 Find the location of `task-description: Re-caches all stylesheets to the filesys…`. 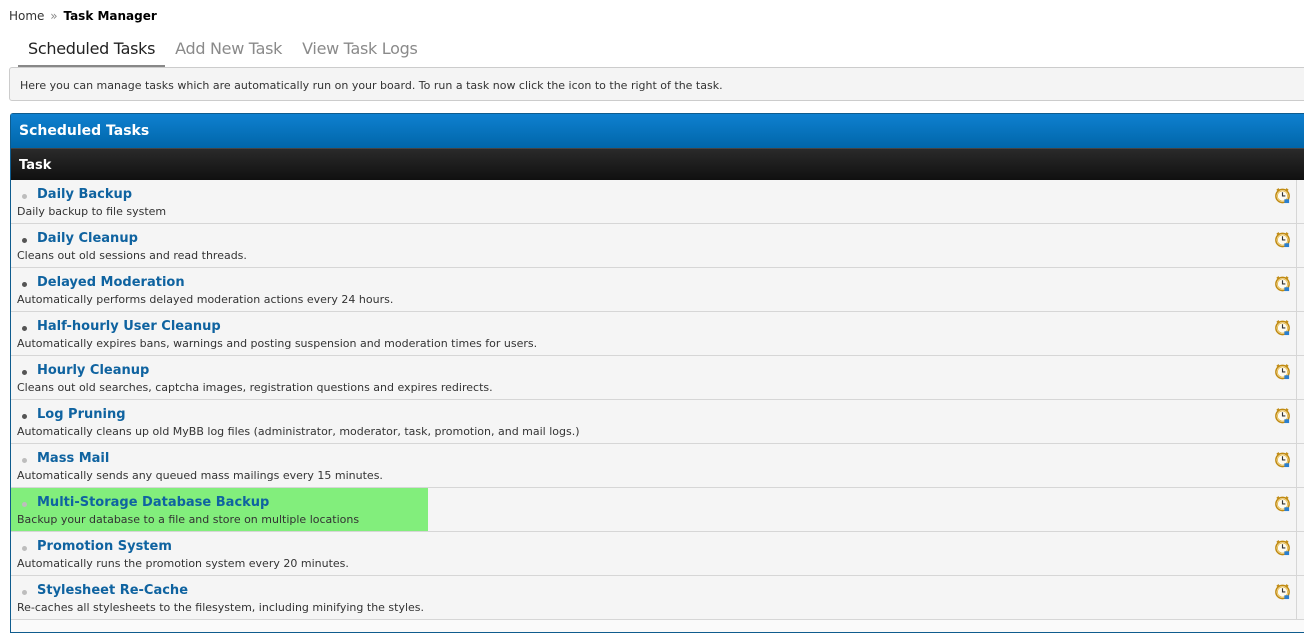

task-description: Re-caches all stylesheets to the filesys… is located at coordinates (221, 607).